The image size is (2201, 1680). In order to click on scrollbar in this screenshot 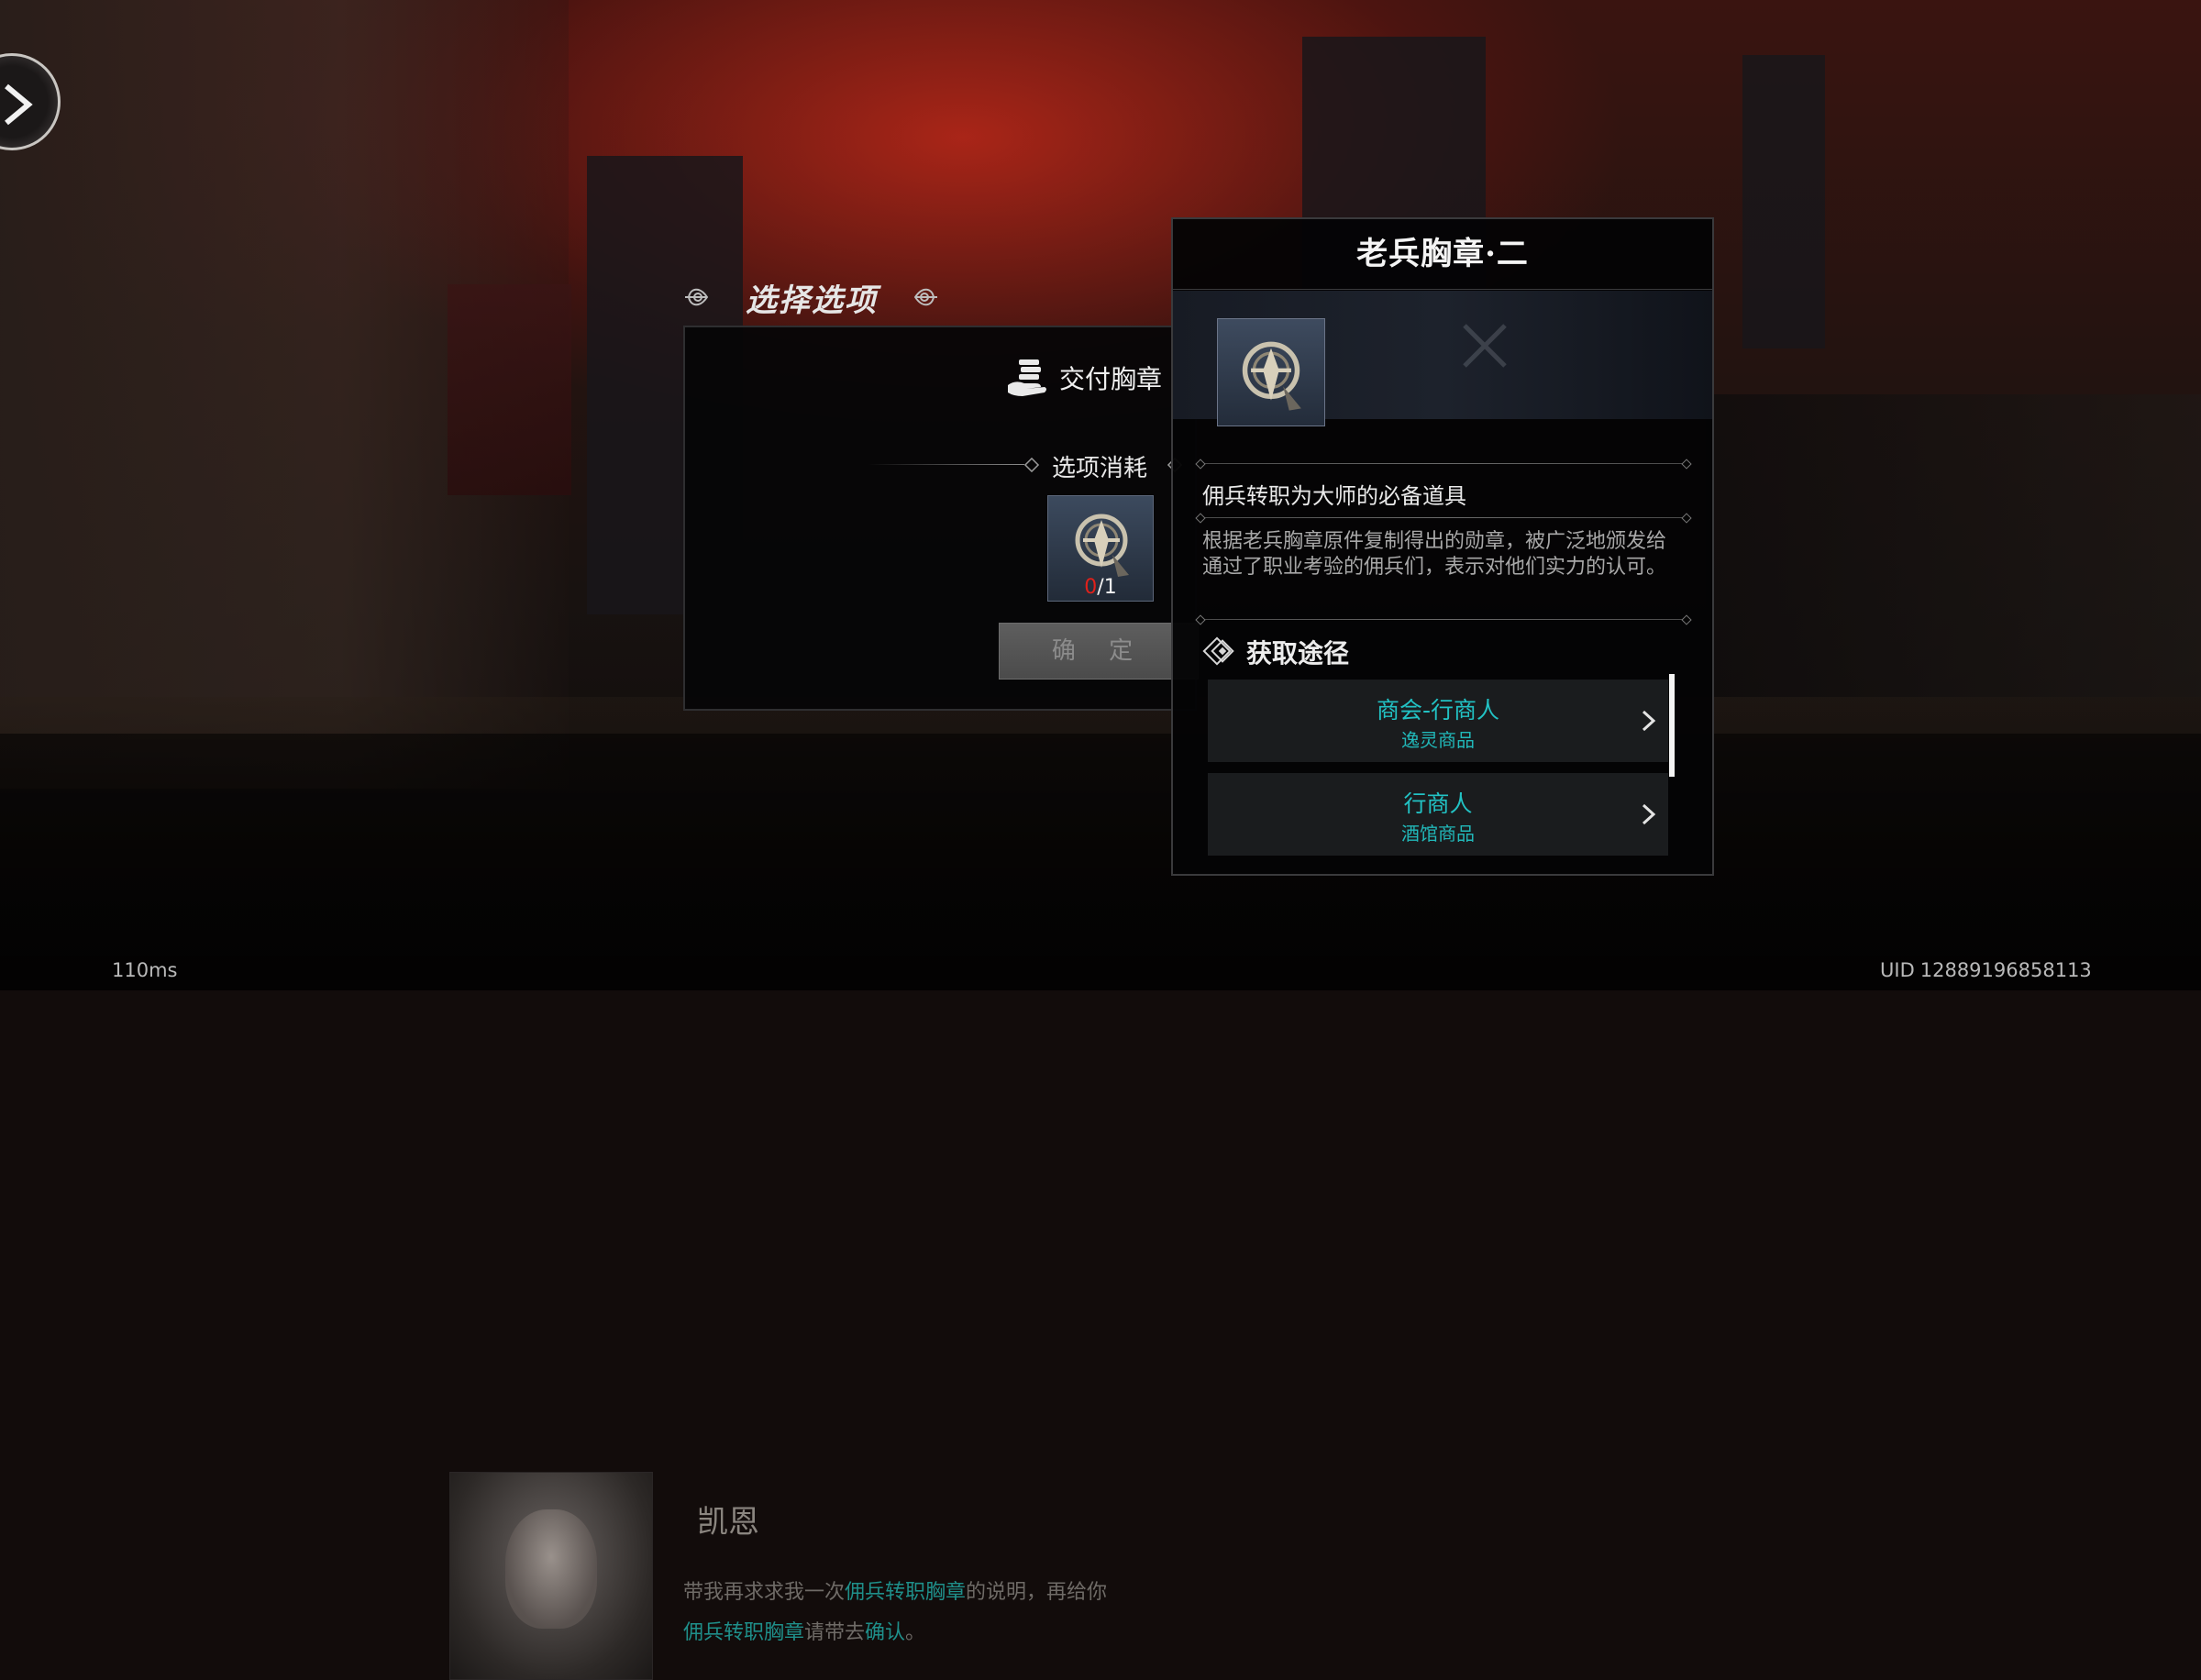, I will do `click(1672, 725)`.